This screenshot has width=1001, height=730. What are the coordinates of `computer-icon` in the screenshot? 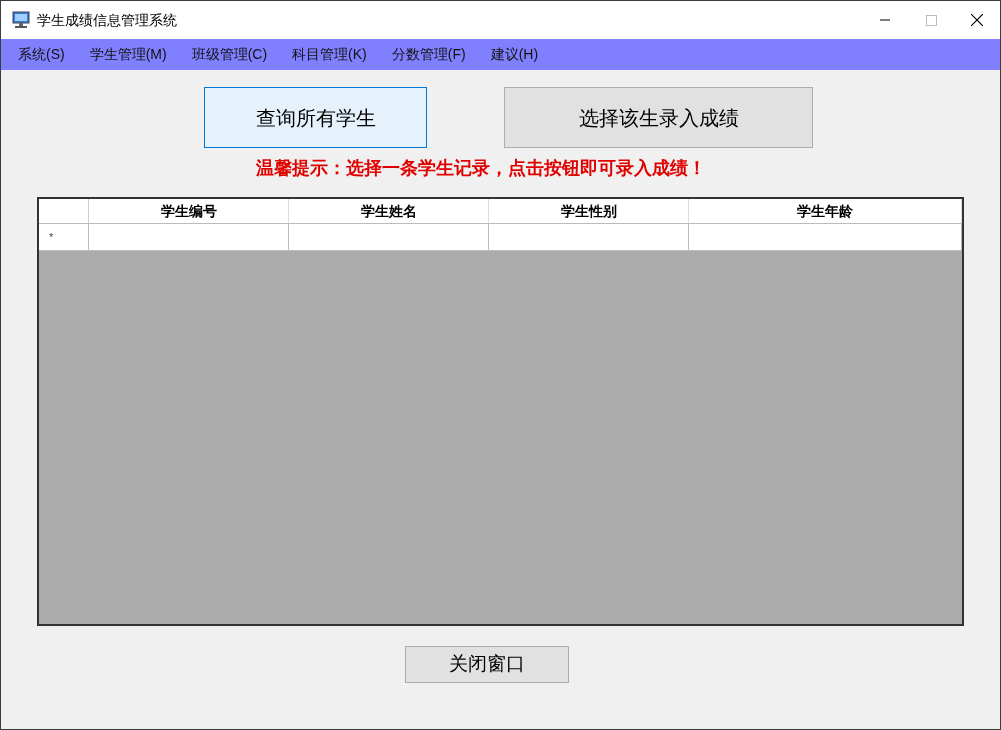 It's located at (21, 20).